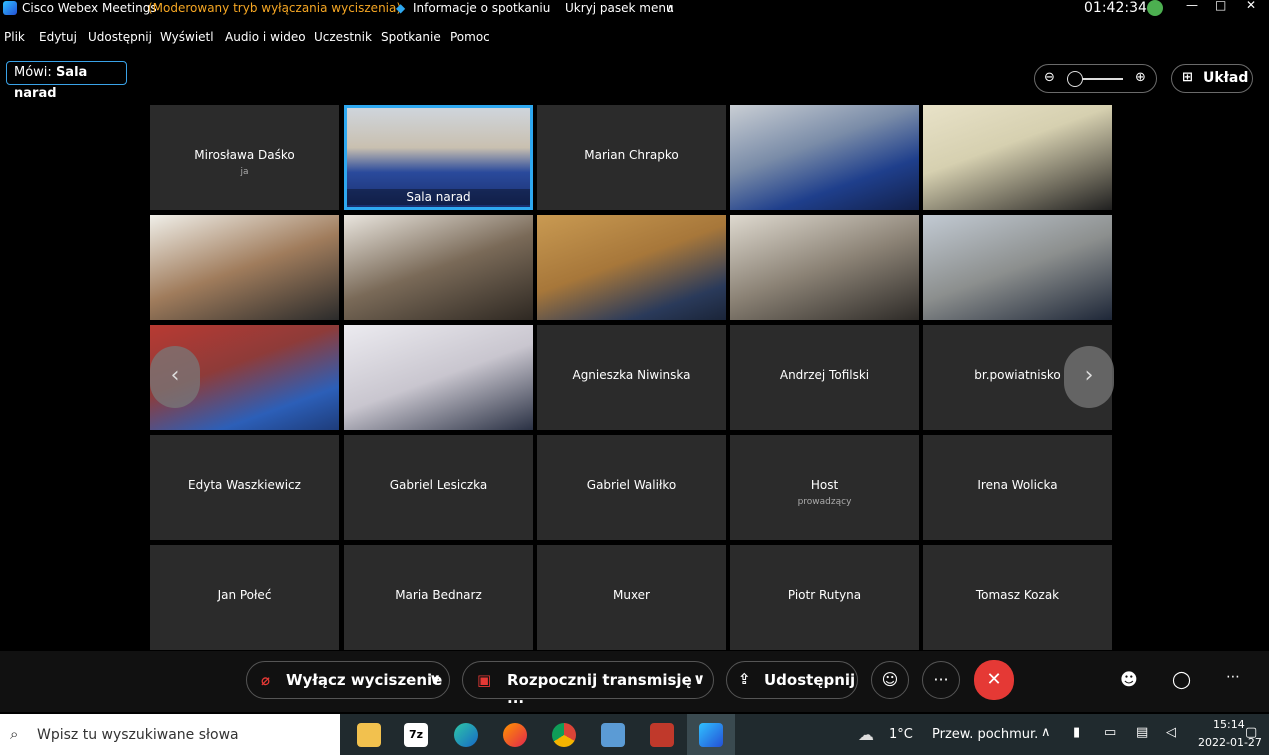 Image resolution: width=1269 pixels, height=755 pixels. Describe the element at coordinates (89, 8) in the screenshot. I see `app-name: Cisco Webex Meetings` at that location.